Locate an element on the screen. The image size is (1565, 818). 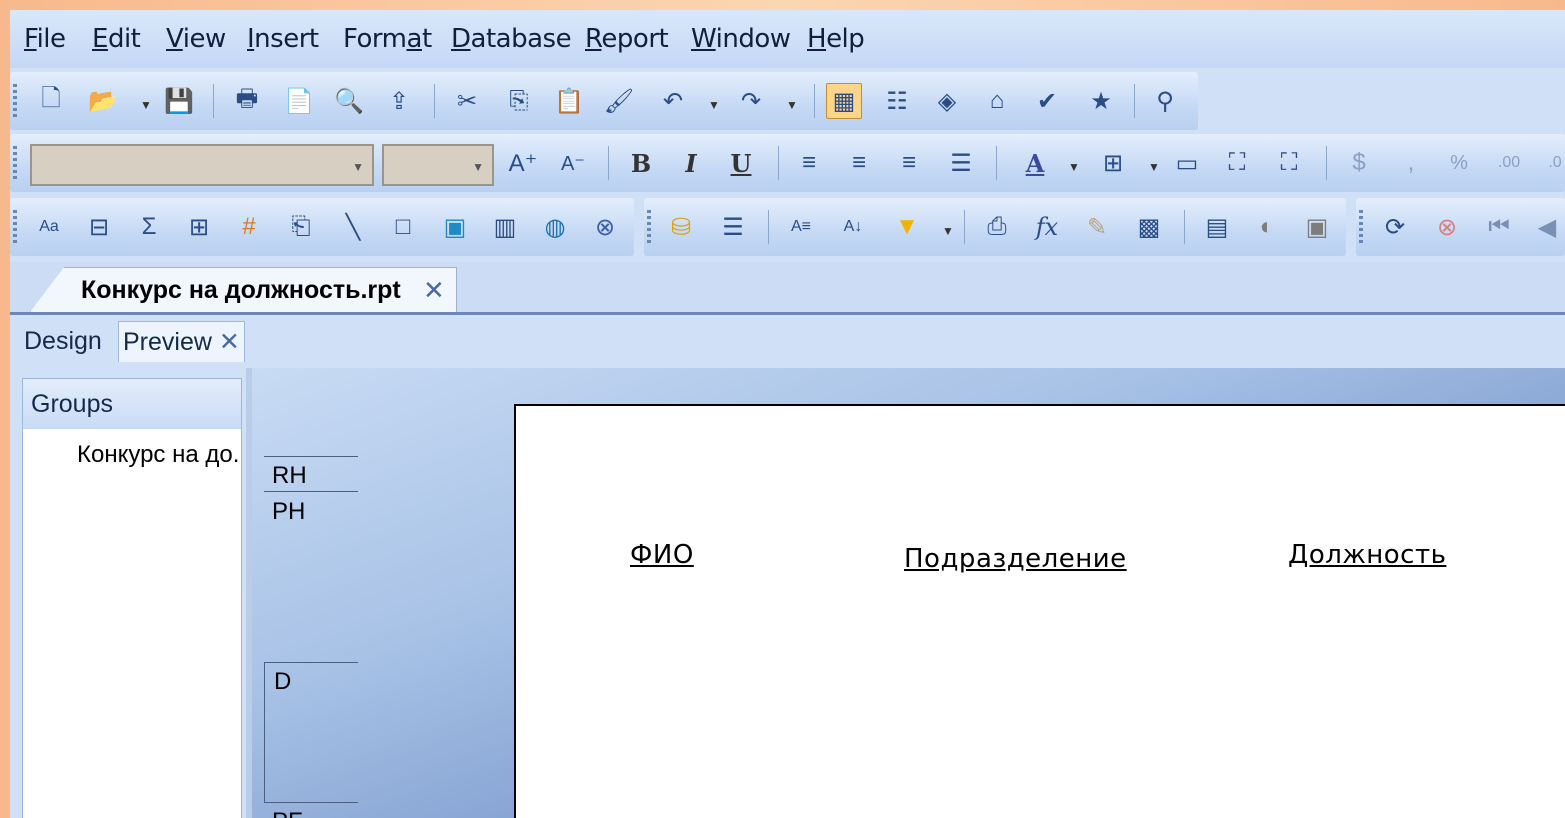
font-color-button: A is located at coordinates (1035, 163).